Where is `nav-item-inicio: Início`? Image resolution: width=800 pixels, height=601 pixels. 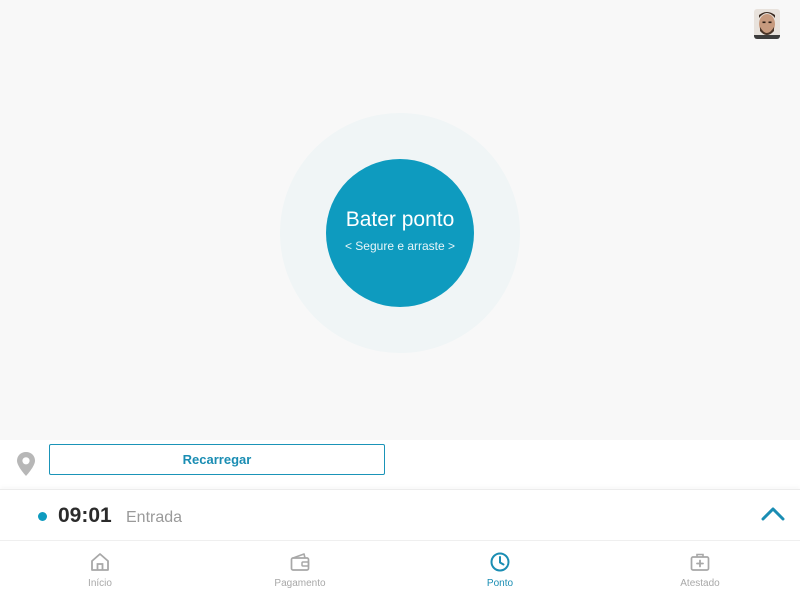
nav-item-inicio: Início is located at coordinates (100, 571).